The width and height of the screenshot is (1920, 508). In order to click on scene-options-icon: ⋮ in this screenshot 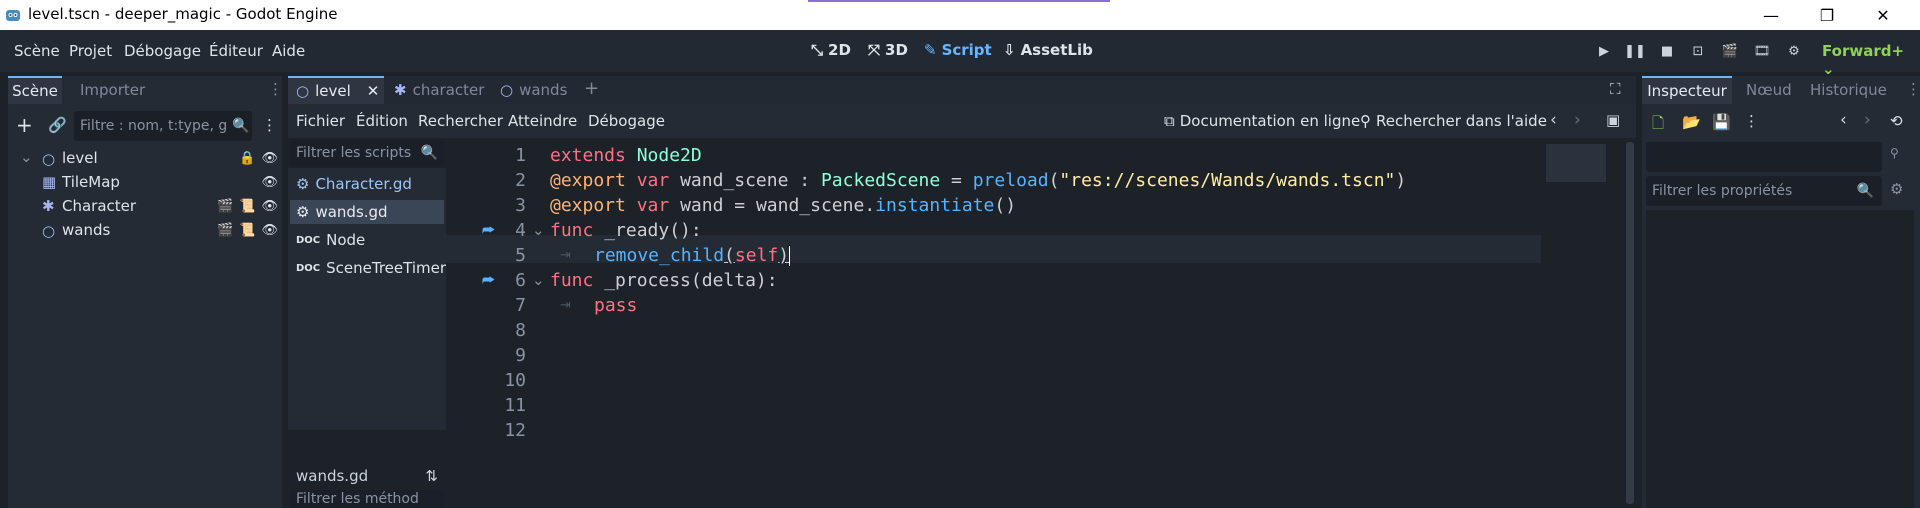, I will do `click(269, 125)`.